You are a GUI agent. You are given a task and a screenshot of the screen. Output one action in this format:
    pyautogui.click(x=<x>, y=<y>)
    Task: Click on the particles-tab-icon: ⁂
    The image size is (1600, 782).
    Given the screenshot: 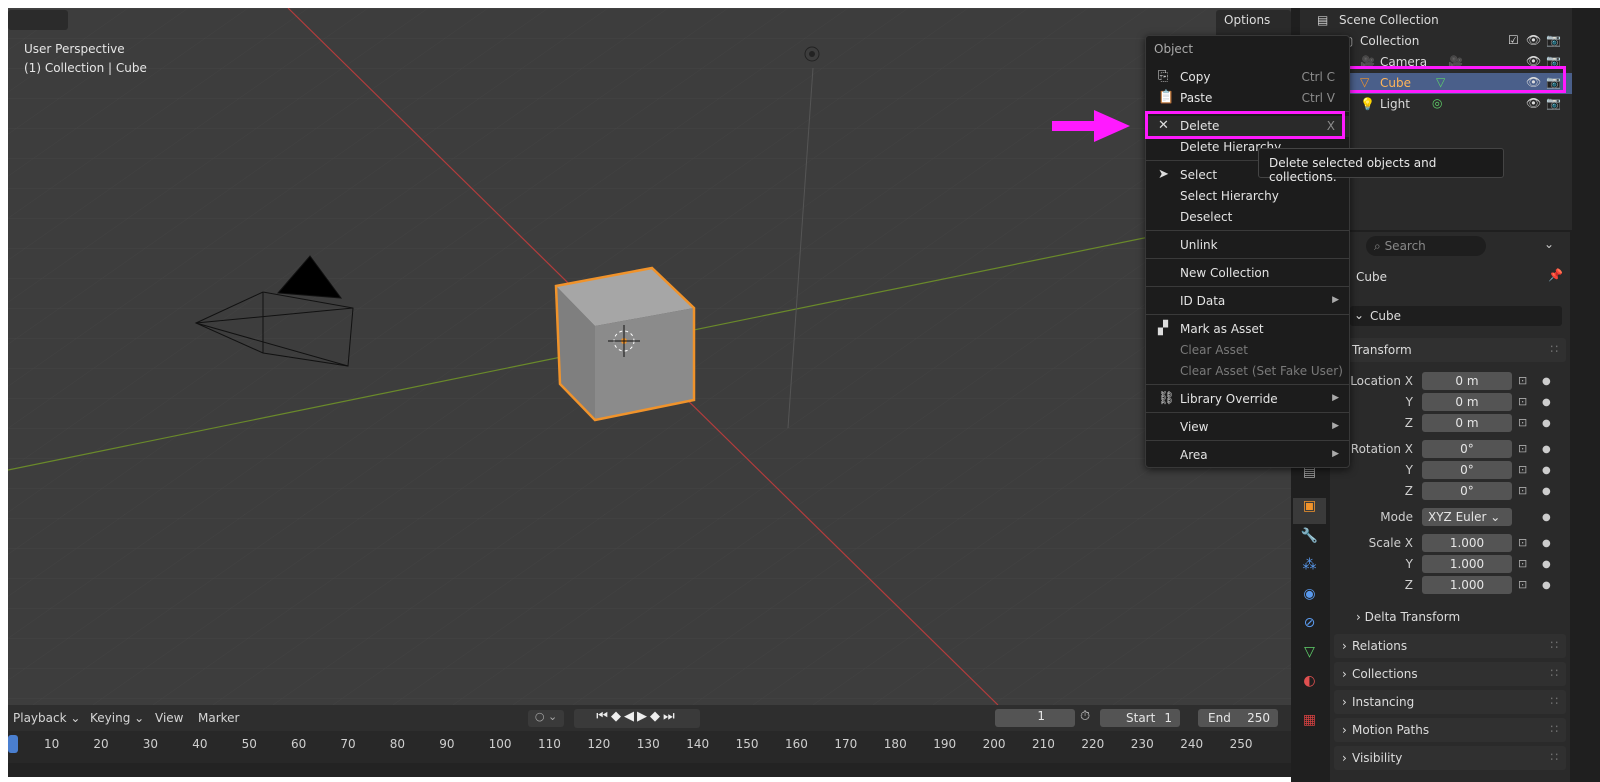 What is the action you would take?
    pyautogui.click(x=1309, y=570)
    